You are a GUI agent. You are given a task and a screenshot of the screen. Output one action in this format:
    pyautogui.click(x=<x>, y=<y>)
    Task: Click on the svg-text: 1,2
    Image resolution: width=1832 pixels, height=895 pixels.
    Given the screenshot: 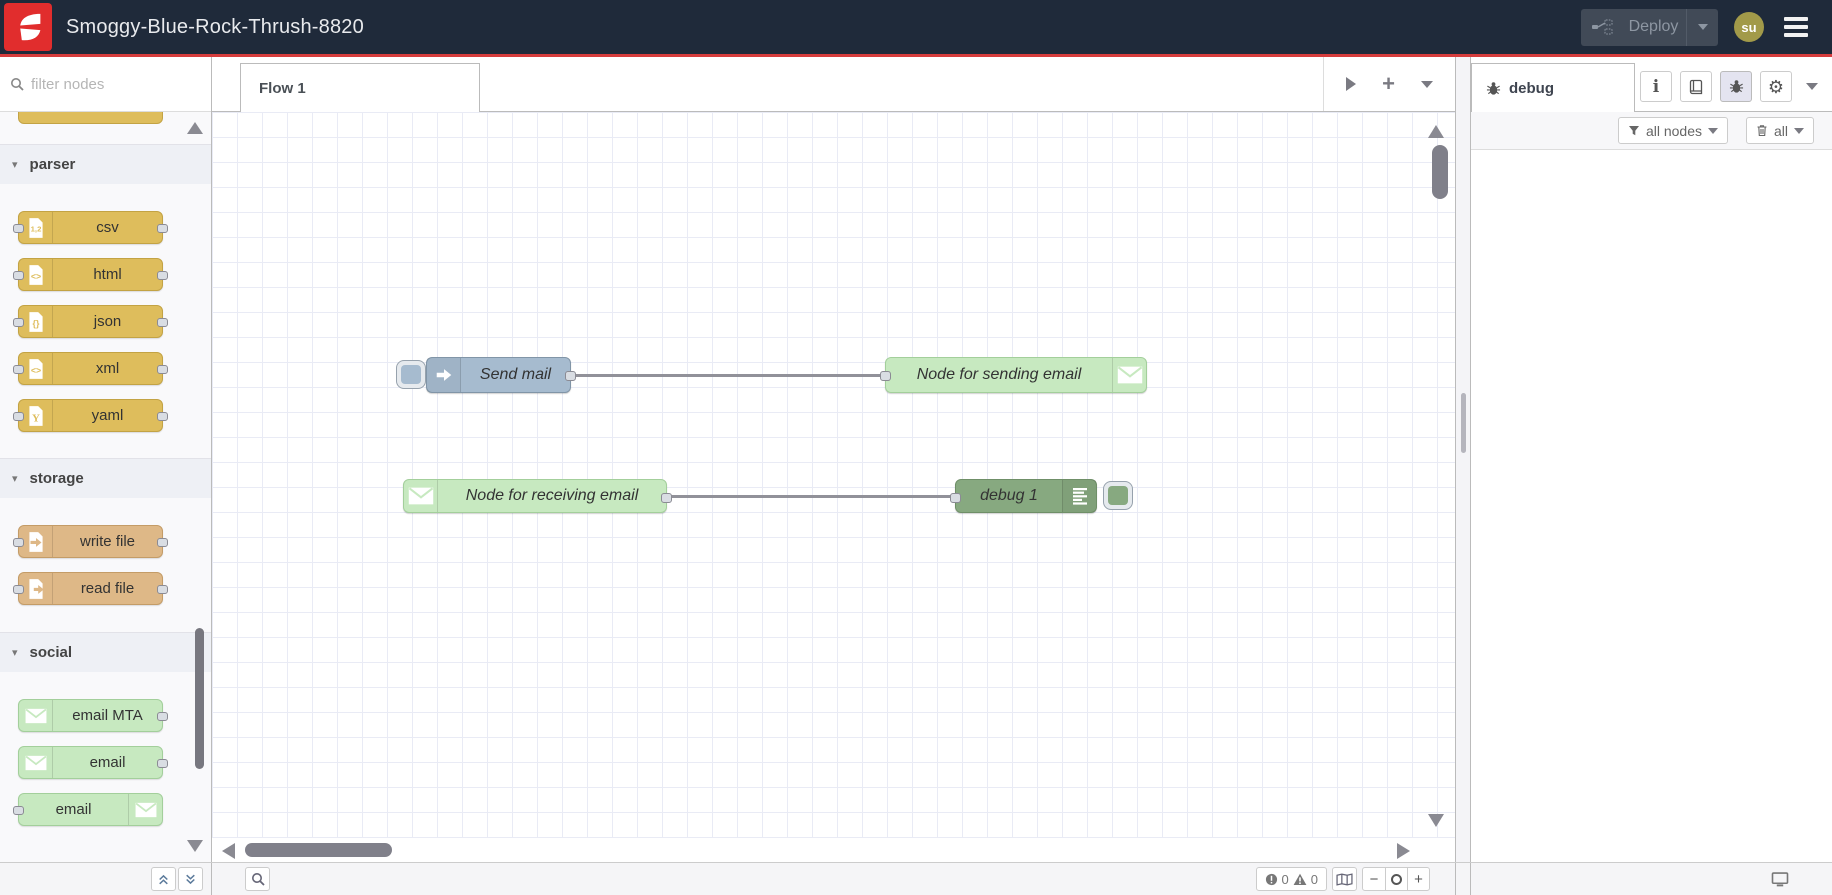 What is the action you would take?
    pyautogui.click(x=35, y=228)
    